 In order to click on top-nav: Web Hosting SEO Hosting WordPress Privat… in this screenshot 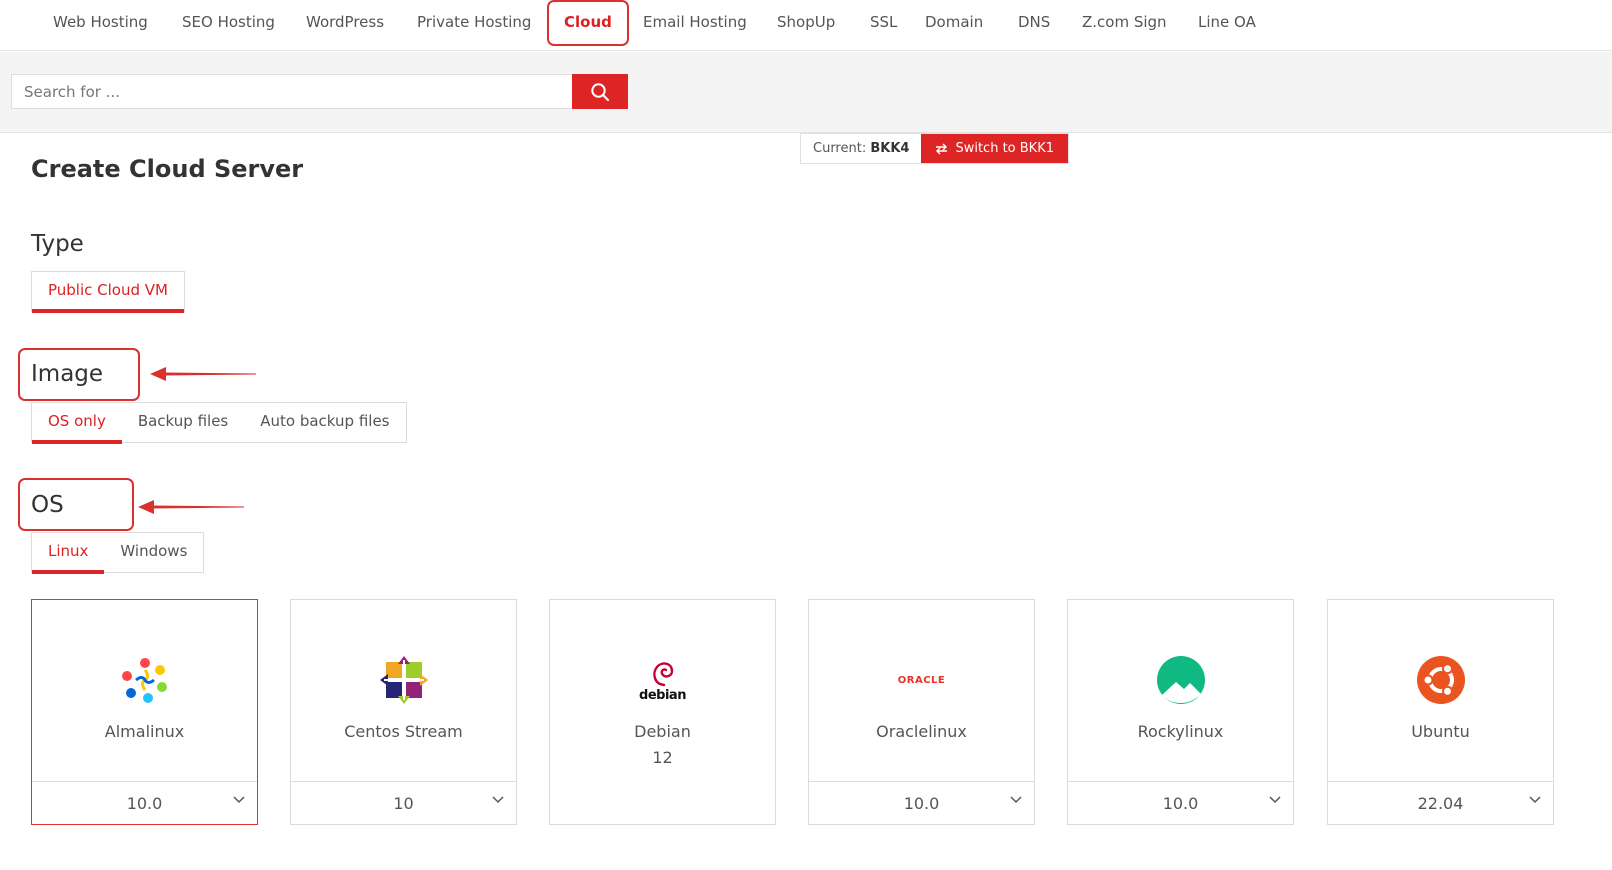, I will do `click(806, 25)`.